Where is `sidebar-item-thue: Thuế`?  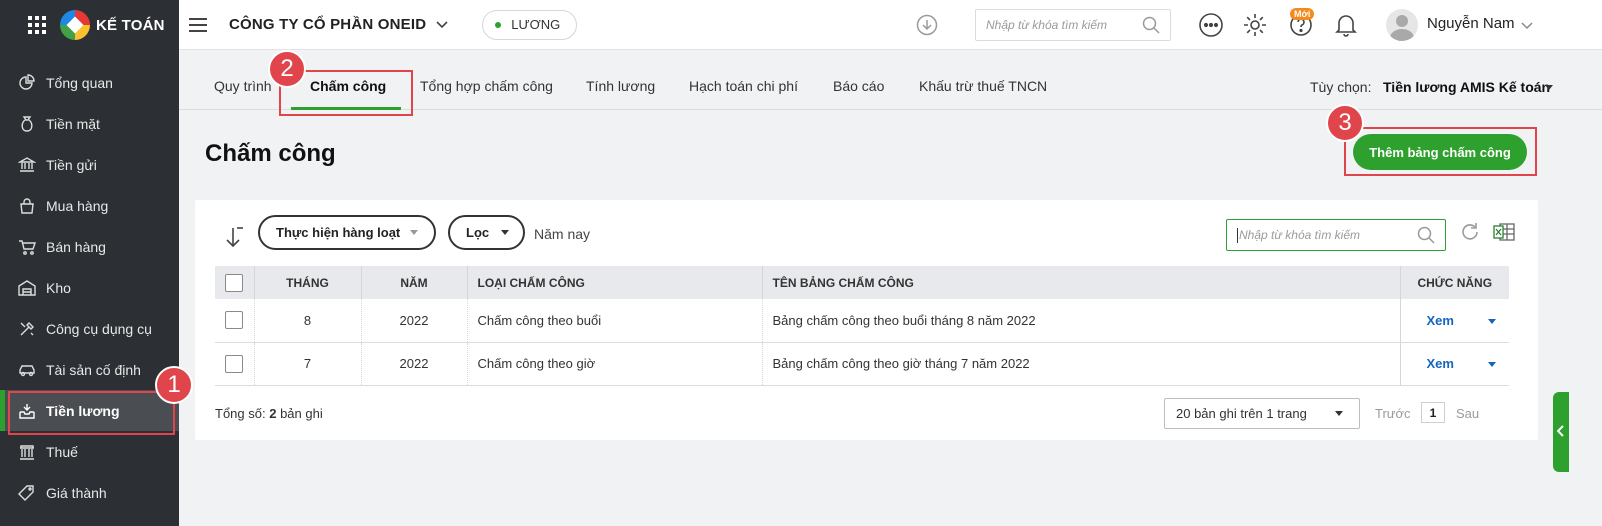
sidebar-item-thue: Thuế is located at coordinates (89, 451).